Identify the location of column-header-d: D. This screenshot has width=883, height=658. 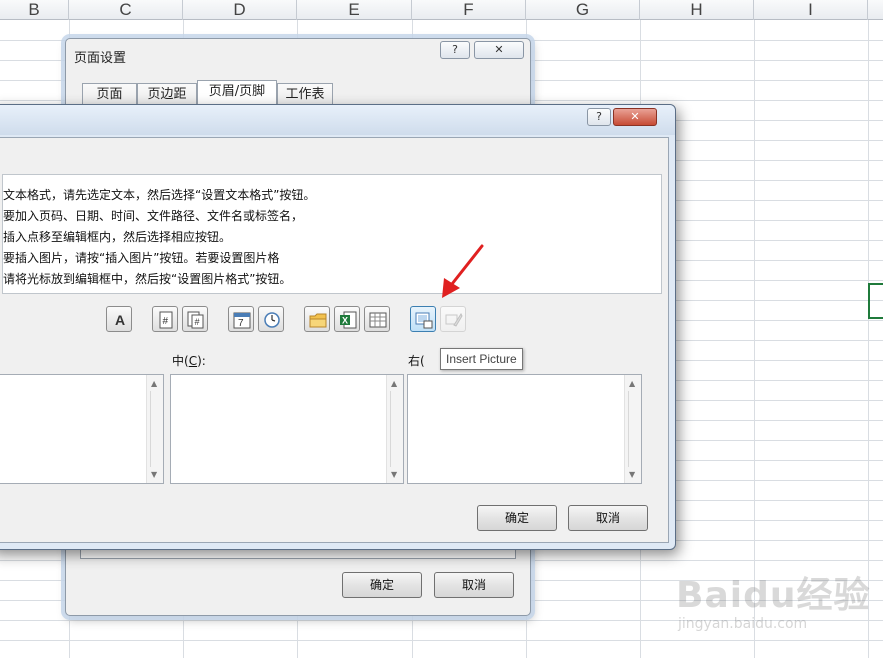
(240, 10).